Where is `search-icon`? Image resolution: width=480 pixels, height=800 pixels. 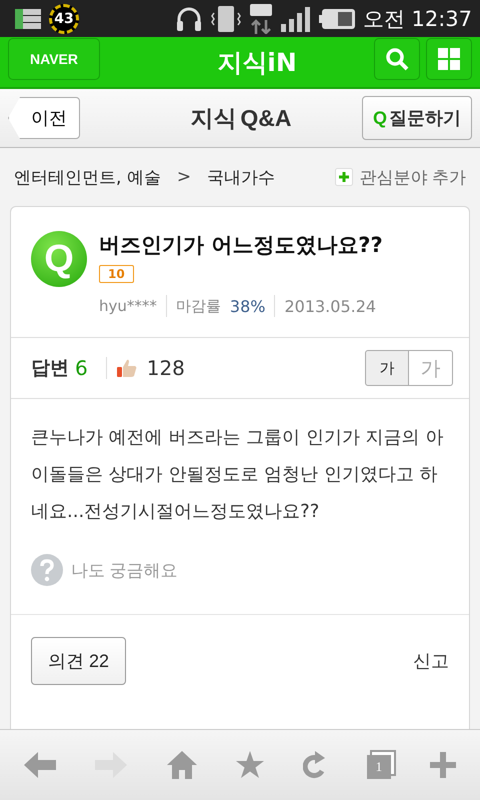 search-icon is located at coordinates (397, 59).